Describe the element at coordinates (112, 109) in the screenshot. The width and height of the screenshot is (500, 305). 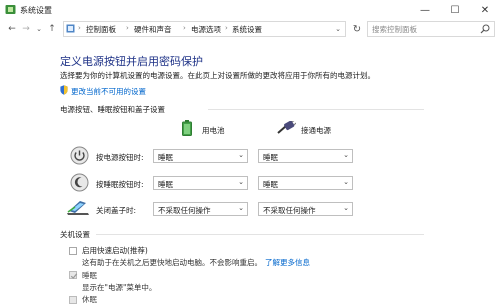
I see `power-buttons-section-title: 电源按钮、睡眠按钮和盖子设置` at that location.